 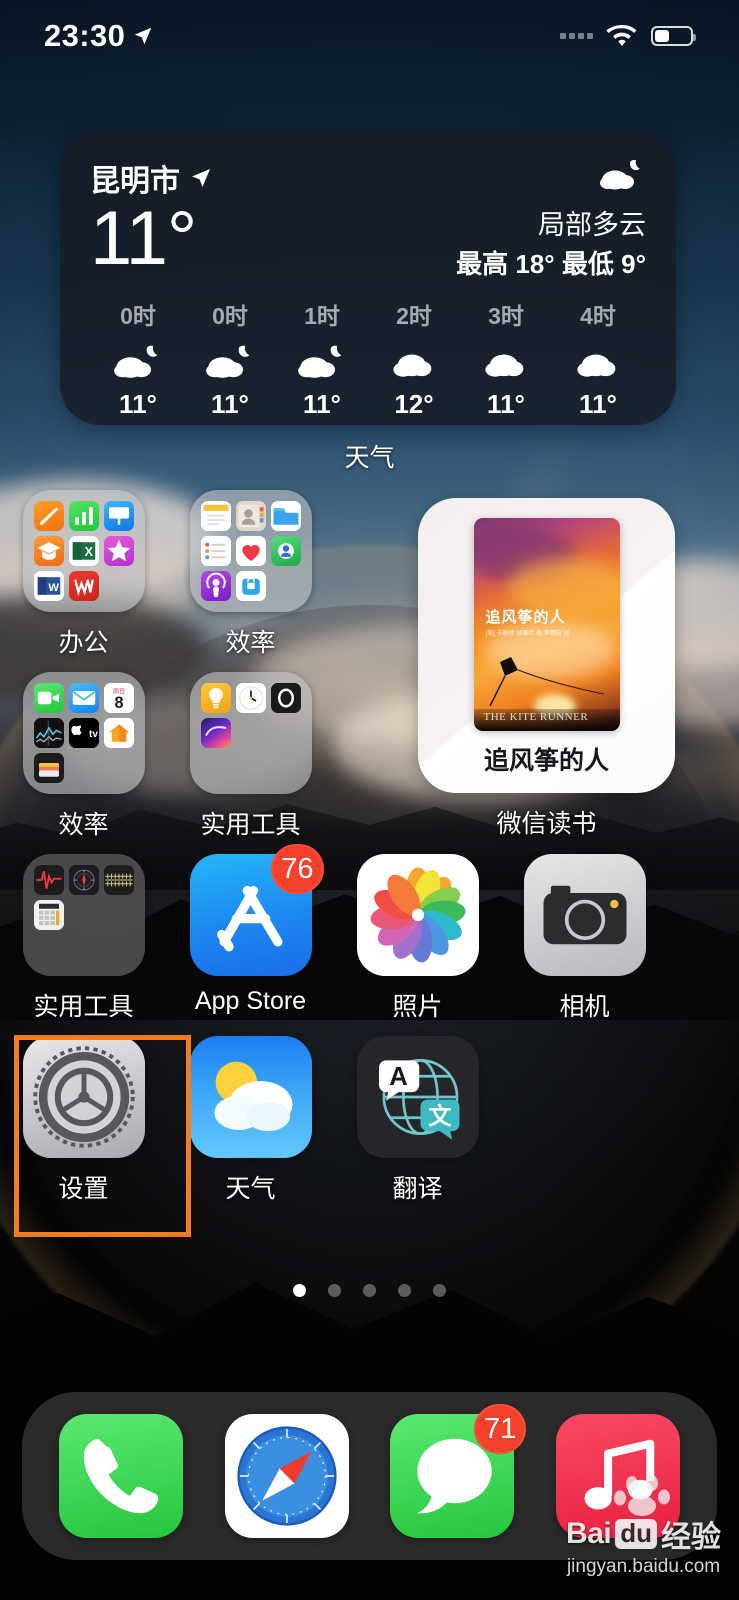 I want to click on folder-icon-office: X W, so click(x=83, y=551).